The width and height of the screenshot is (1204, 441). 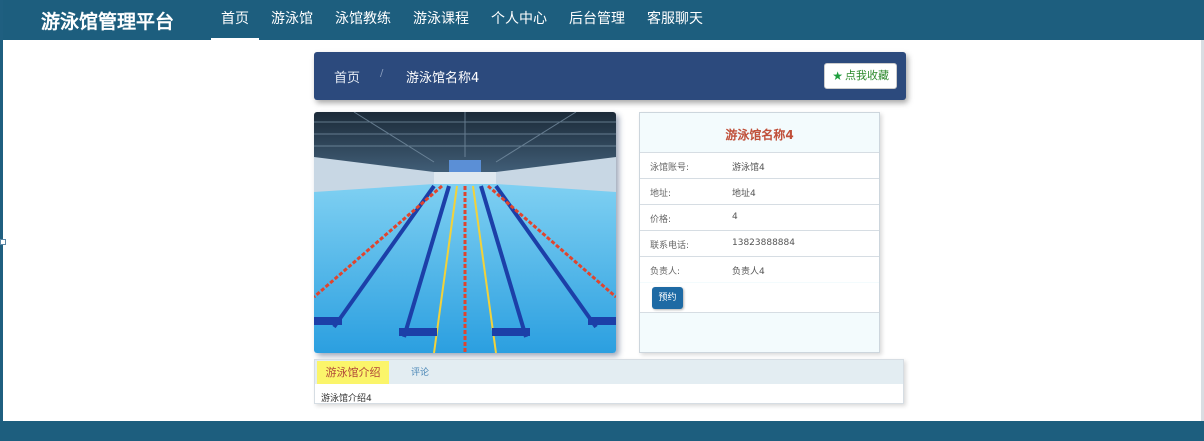 I want to click on book-button: 预约, so click(x=667, y=298).